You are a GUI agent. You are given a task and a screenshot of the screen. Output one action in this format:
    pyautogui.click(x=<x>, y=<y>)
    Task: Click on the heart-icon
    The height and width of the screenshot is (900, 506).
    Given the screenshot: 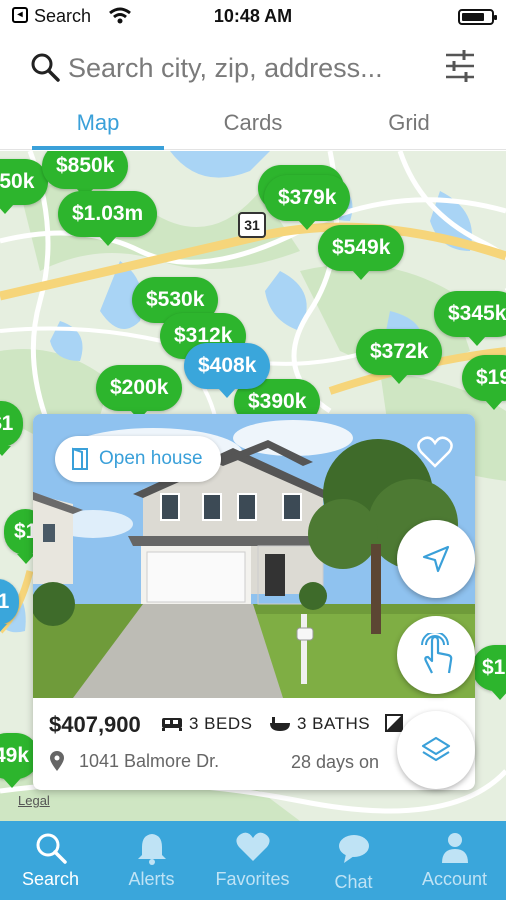 What is the action you would take?
    pyautogui.click(x=252, y=846)
    